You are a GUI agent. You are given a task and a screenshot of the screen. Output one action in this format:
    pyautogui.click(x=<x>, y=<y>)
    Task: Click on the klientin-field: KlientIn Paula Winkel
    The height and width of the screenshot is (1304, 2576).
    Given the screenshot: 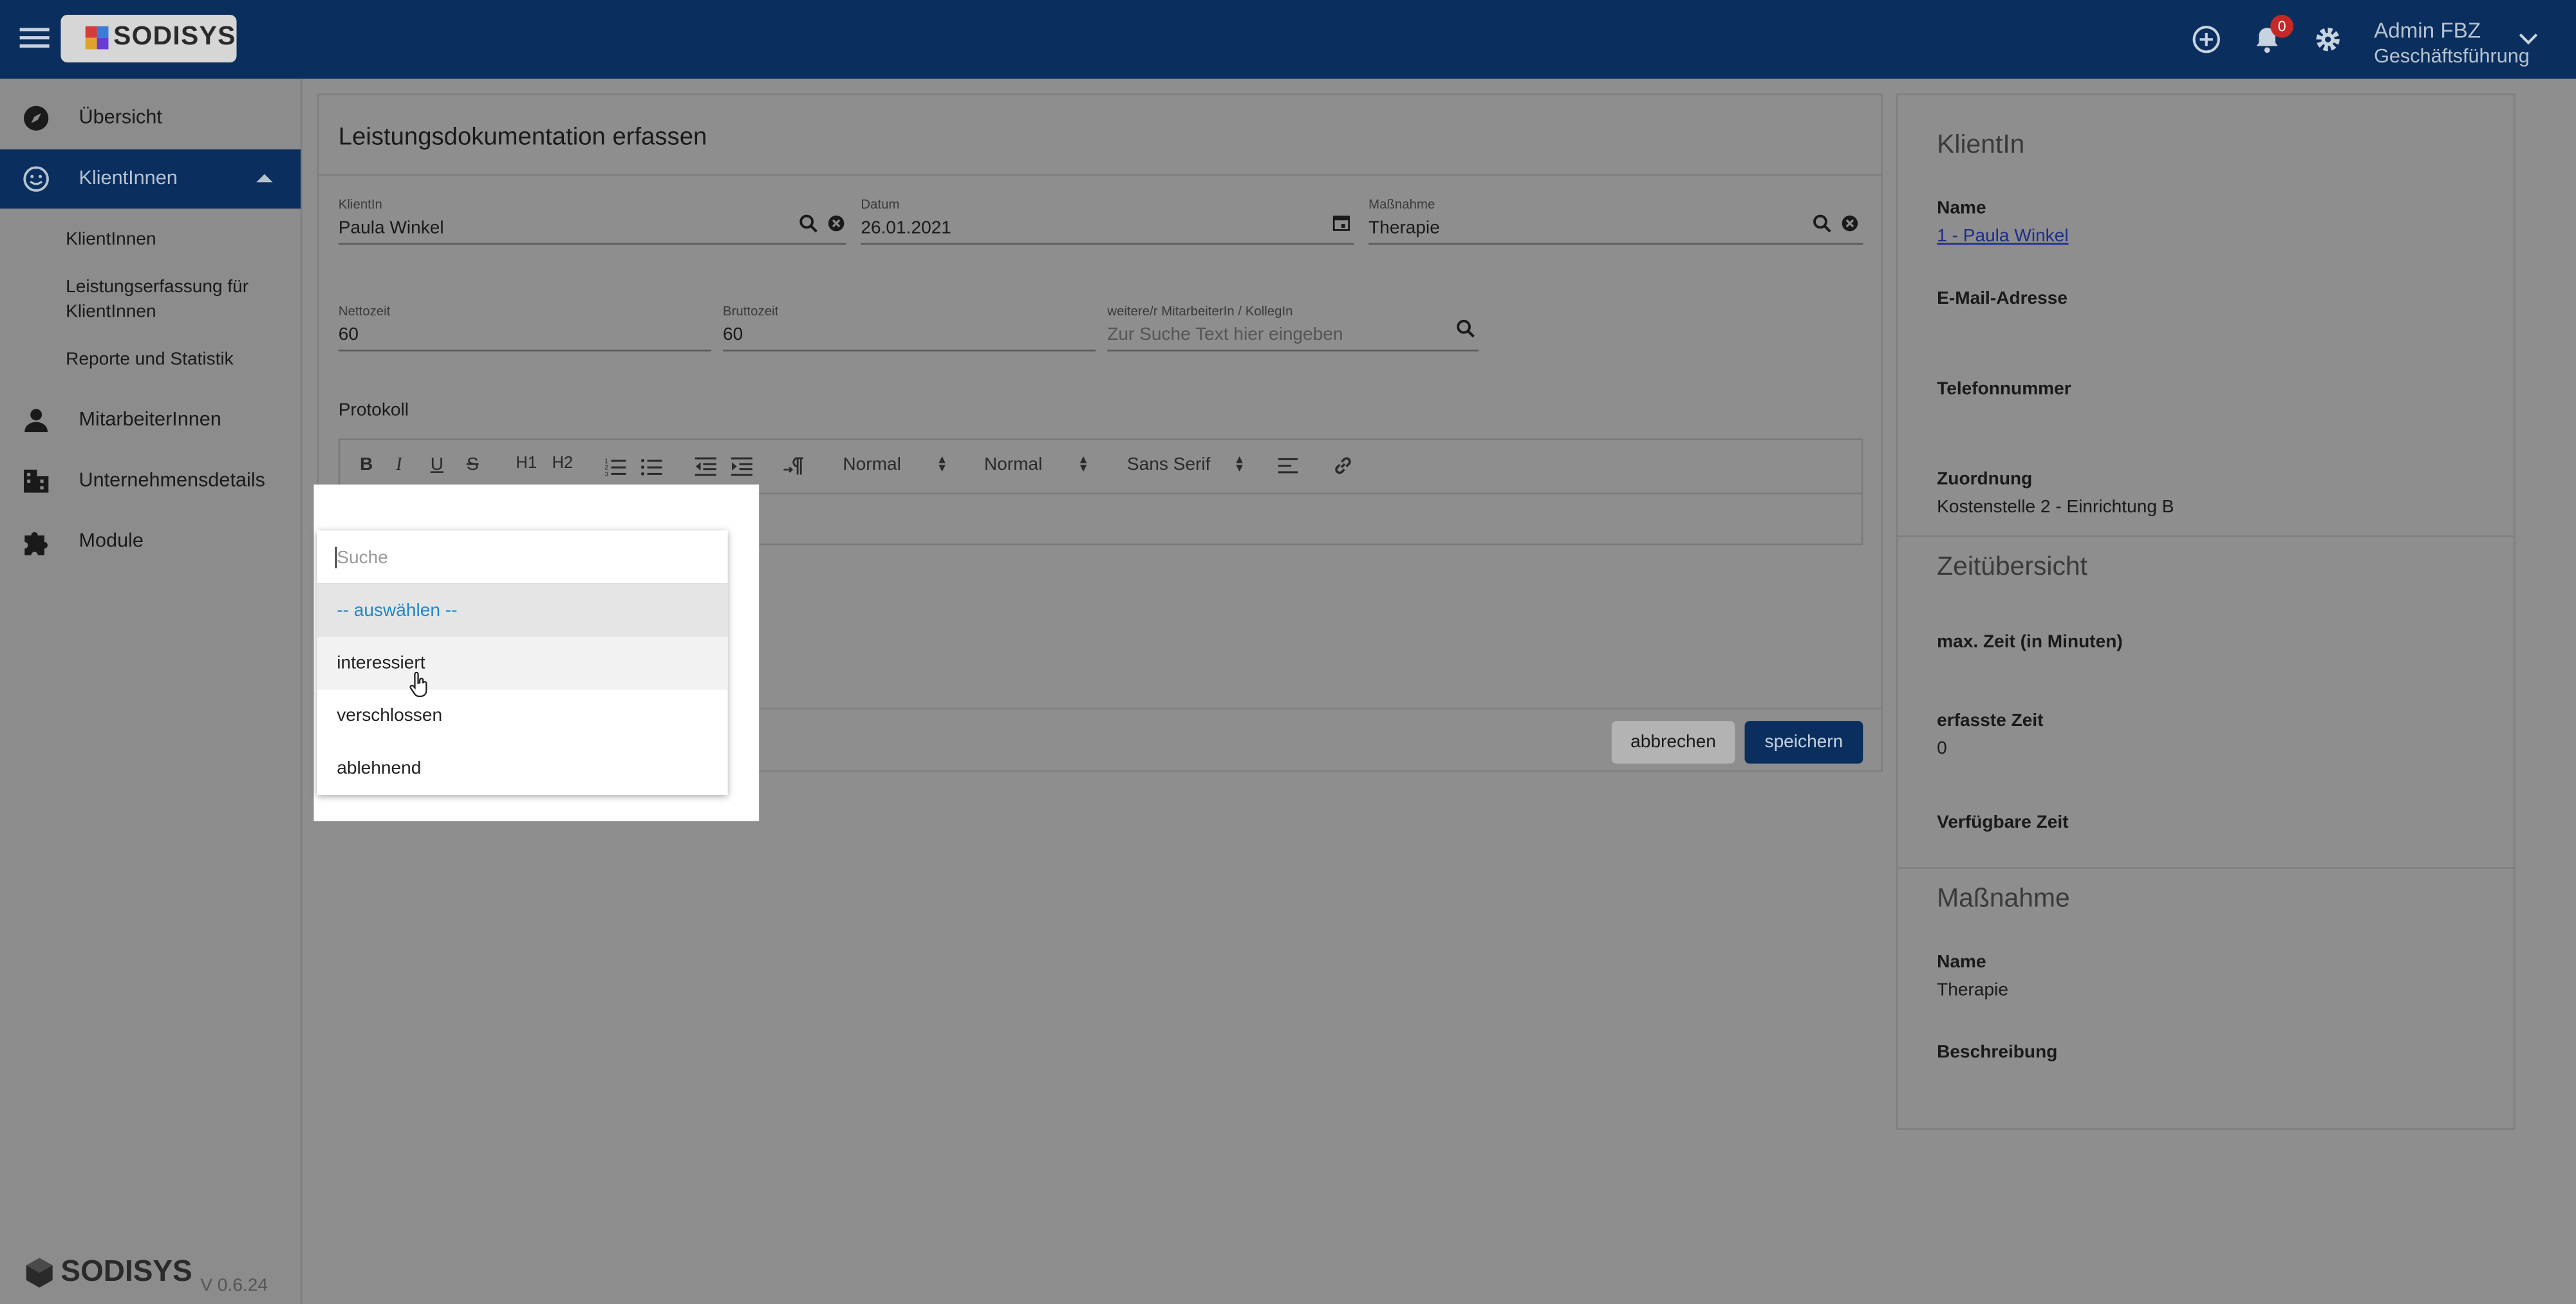 What is the action you would take?
    pyautogui.click(x=592, y=221)
    